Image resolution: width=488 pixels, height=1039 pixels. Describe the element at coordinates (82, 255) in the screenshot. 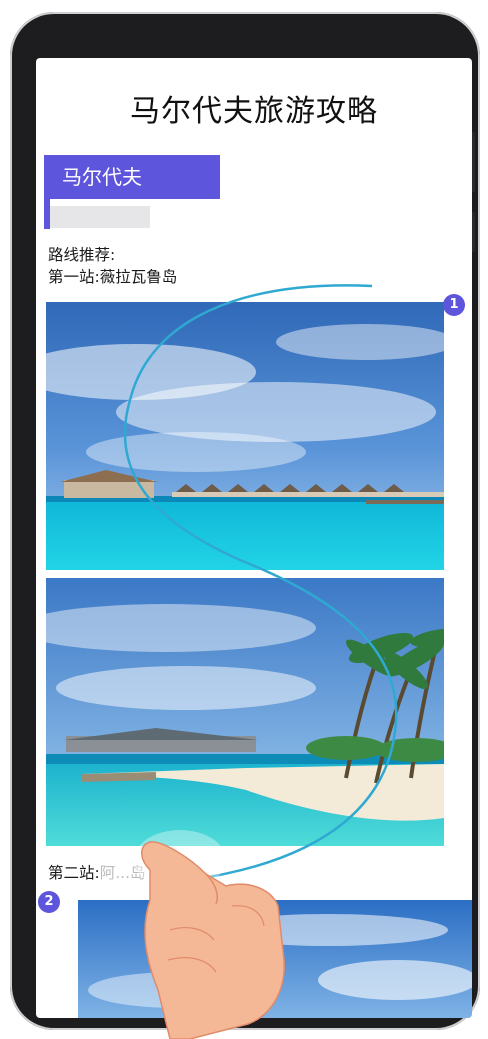

I see `route-heading: 路线推荐:` at that location.